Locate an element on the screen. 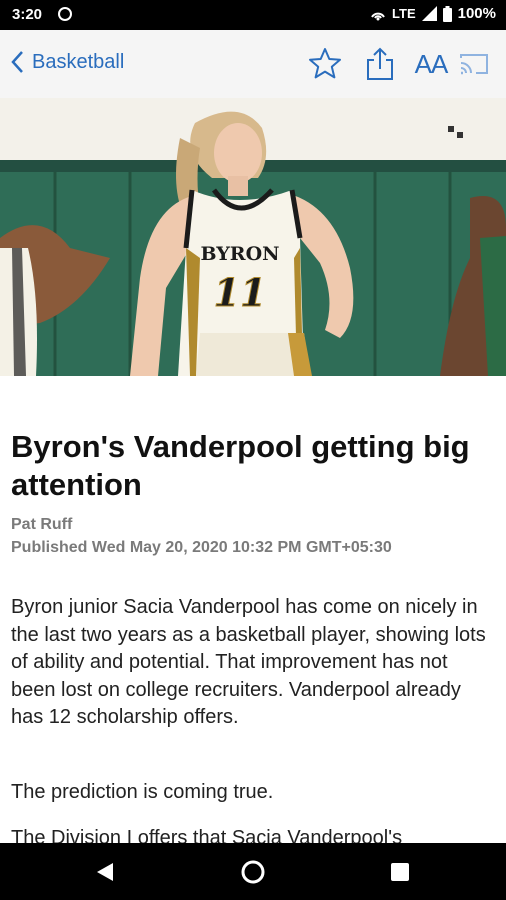 The height and width of the screenshot is (900, 506). signal-icon is located at coordinates (429, 13).